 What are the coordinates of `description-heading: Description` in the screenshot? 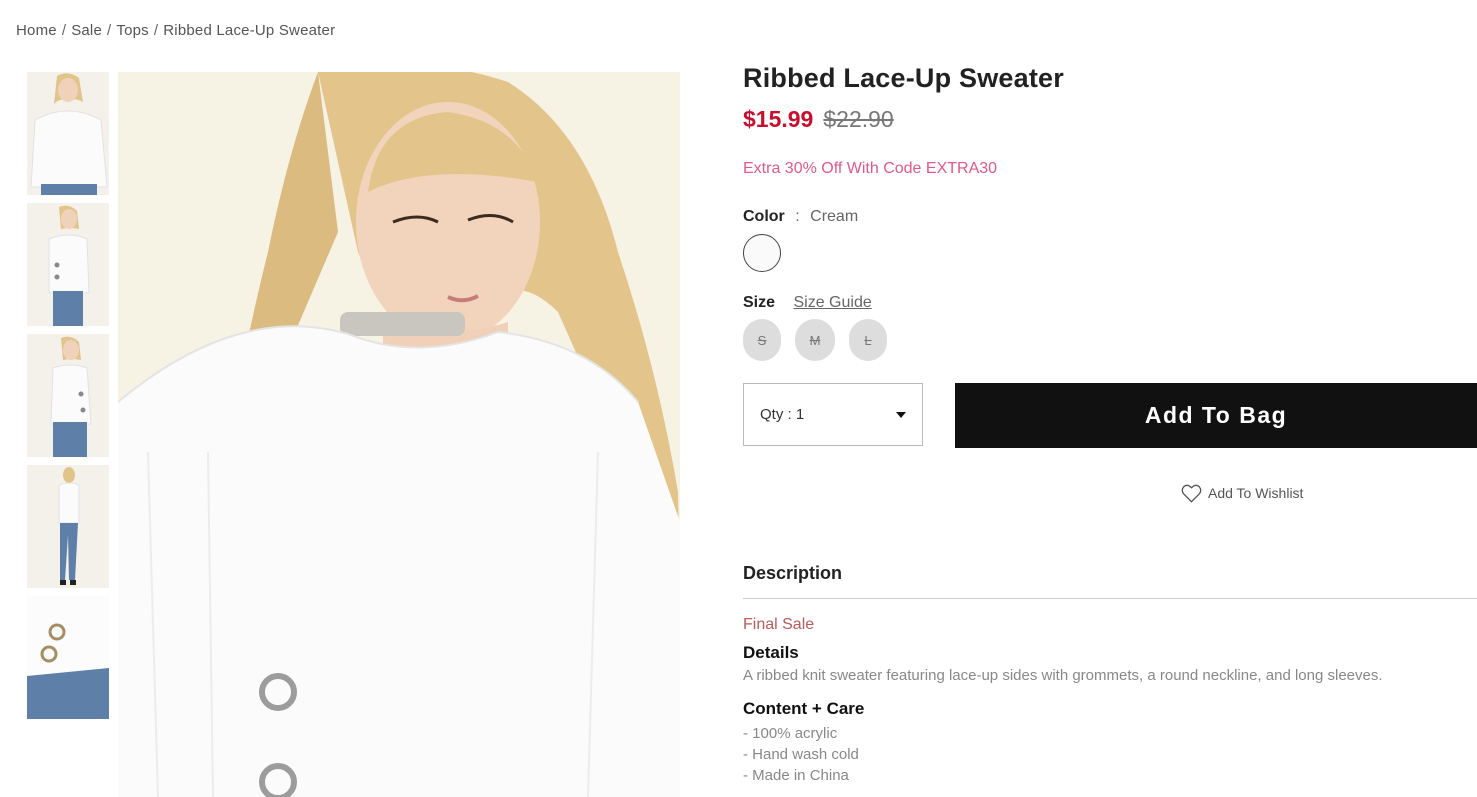 It's located at (1110, 581).